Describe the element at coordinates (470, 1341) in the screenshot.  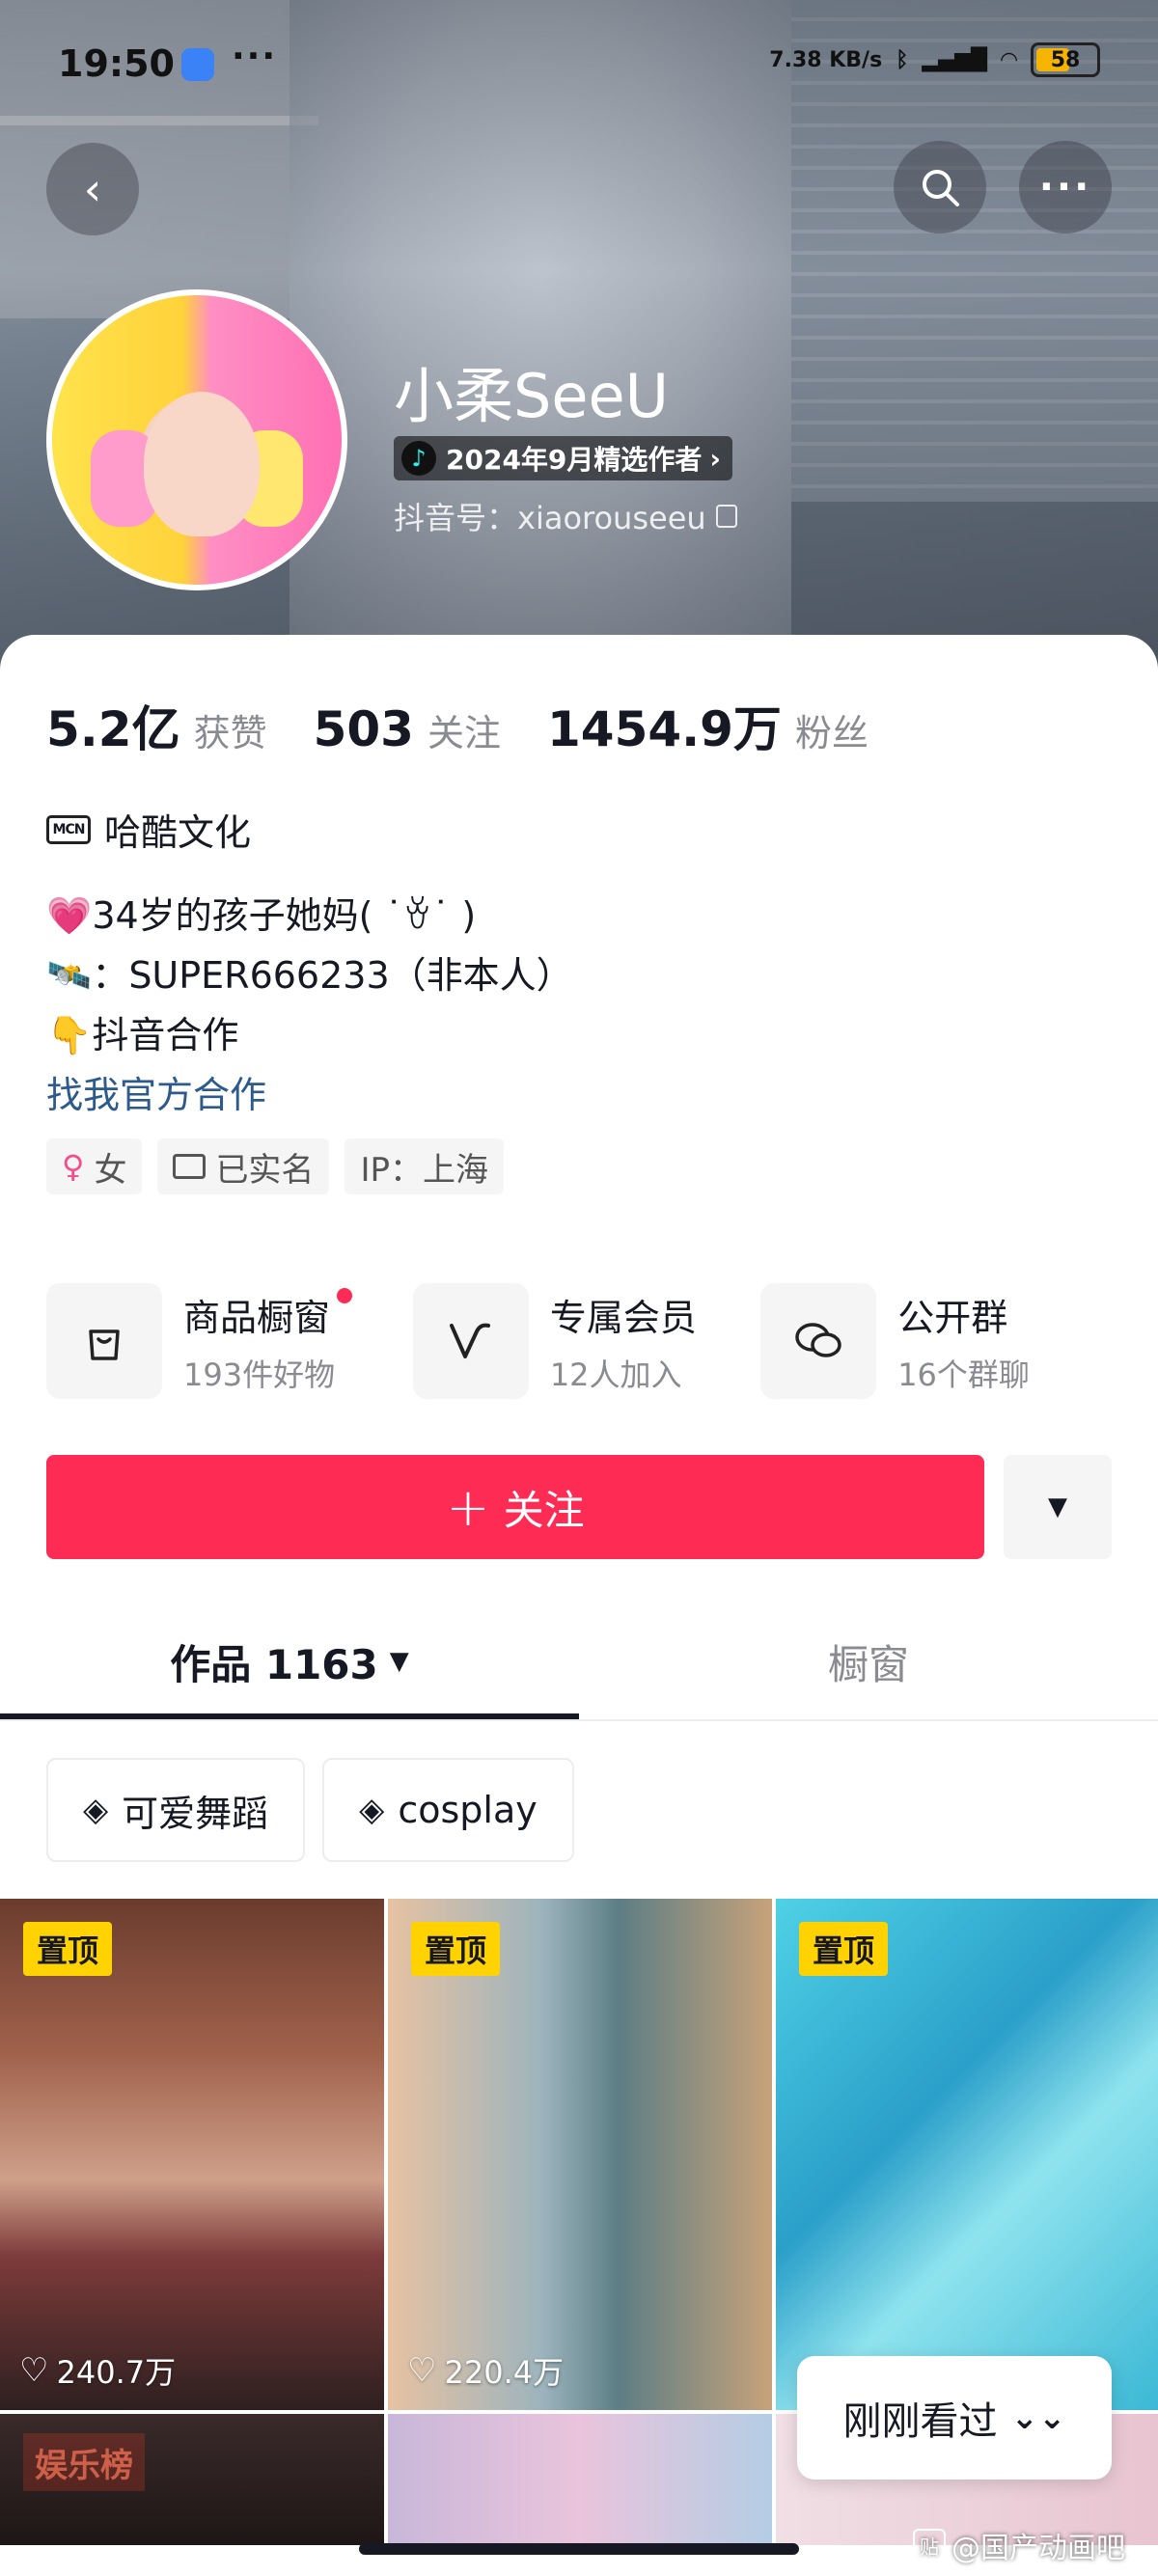
I see `v-icon` at that location.